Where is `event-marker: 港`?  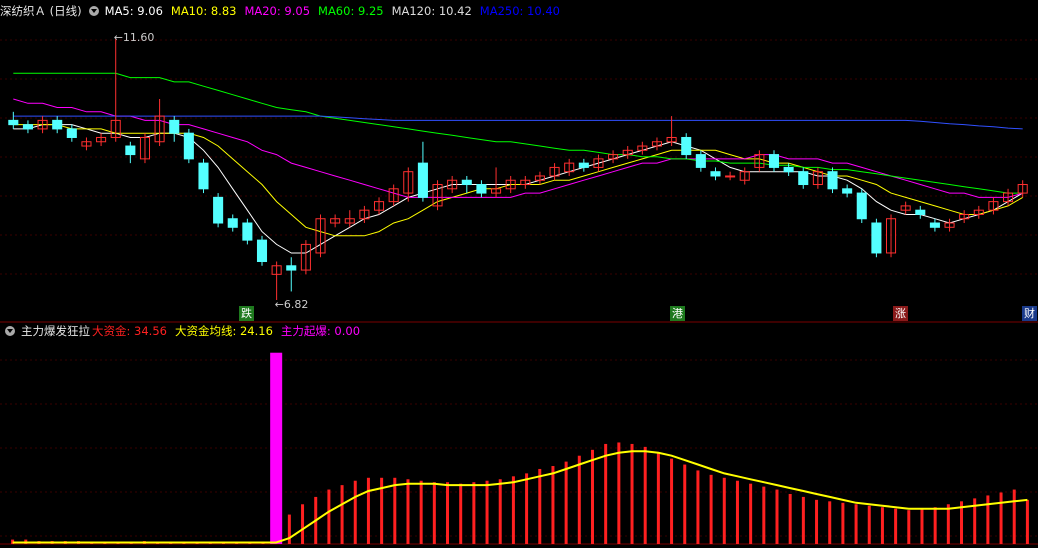 event-marker: 港 is located at coordinates (677, 313).